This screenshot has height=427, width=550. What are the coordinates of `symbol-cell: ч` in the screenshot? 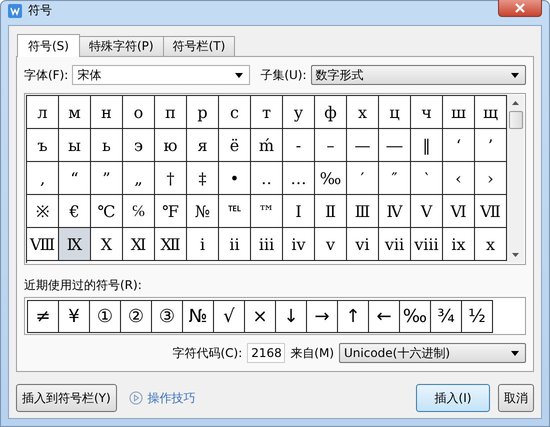 It's located at (427, 112).